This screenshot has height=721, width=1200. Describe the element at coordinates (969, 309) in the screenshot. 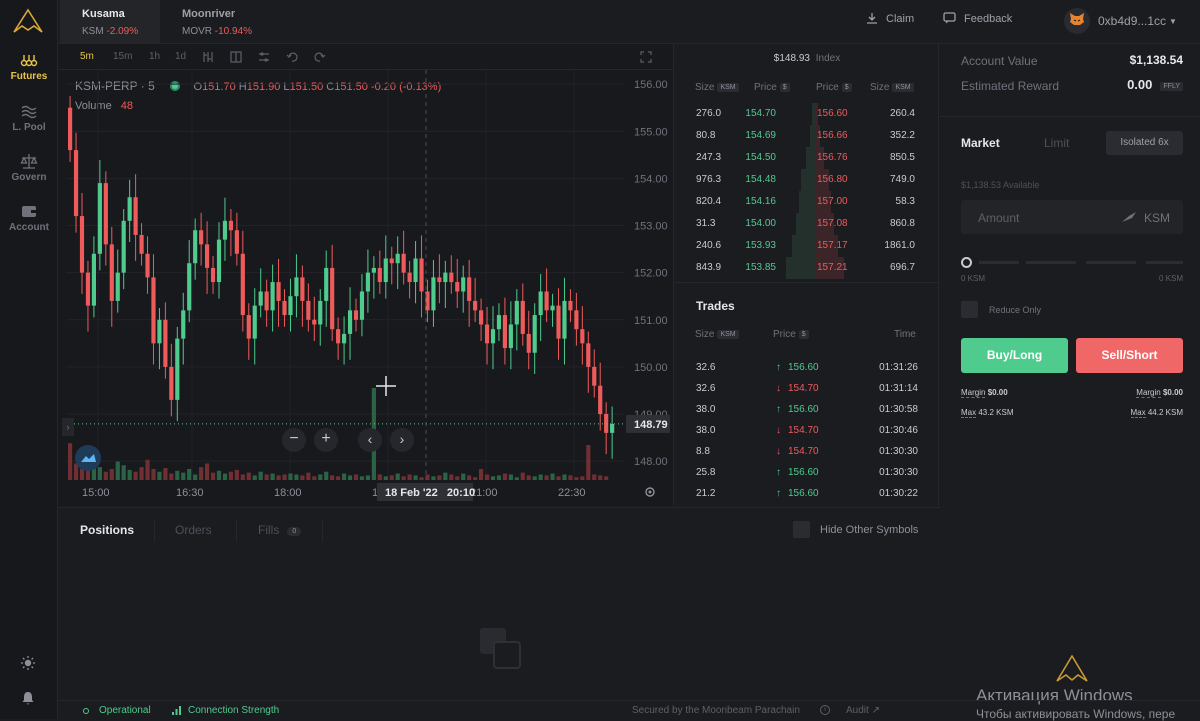

I see `reduce-only-checkbox` at that location.